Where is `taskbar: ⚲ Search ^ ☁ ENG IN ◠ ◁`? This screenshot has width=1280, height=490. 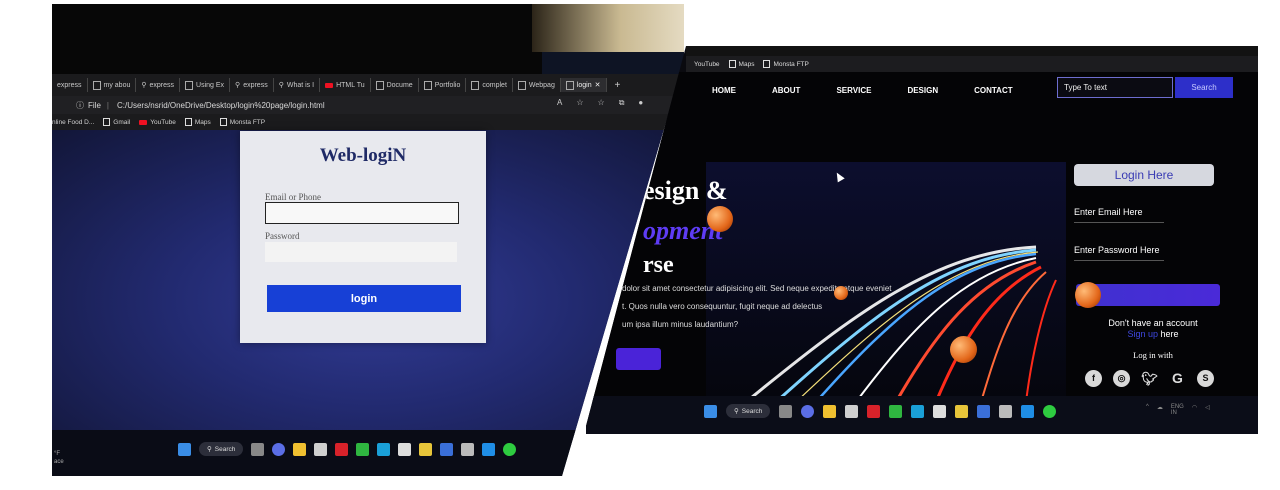 taskbar: ⚲ Search ^ ☁ ENG IN ◠ ◁ is located at coordinates (922, 415).